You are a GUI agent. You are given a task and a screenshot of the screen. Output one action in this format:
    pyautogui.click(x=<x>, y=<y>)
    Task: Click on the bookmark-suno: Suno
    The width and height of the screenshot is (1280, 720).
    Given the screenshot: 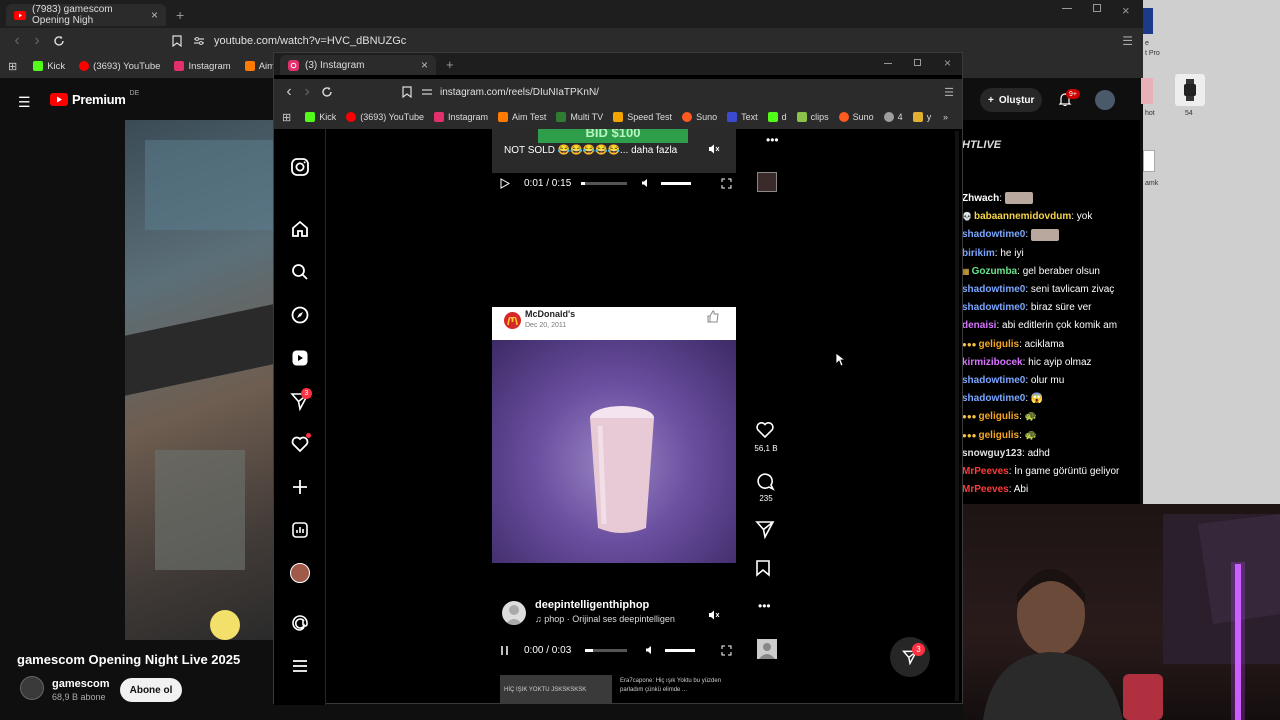 What is the action you would take?
    pyautogui.click(x=699, y=117)
    